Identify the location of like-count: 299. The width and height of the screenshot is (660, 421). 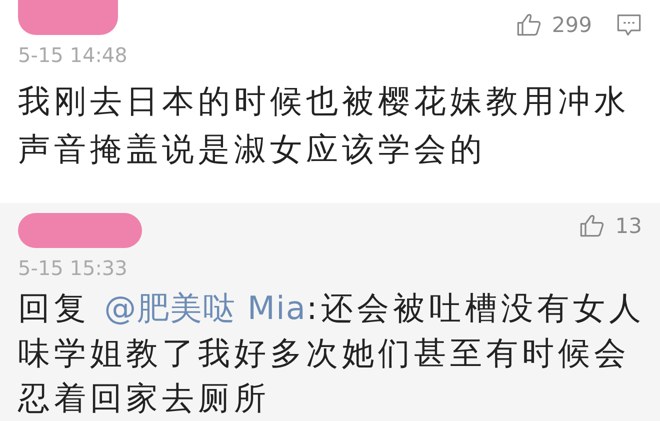
(572, 25).